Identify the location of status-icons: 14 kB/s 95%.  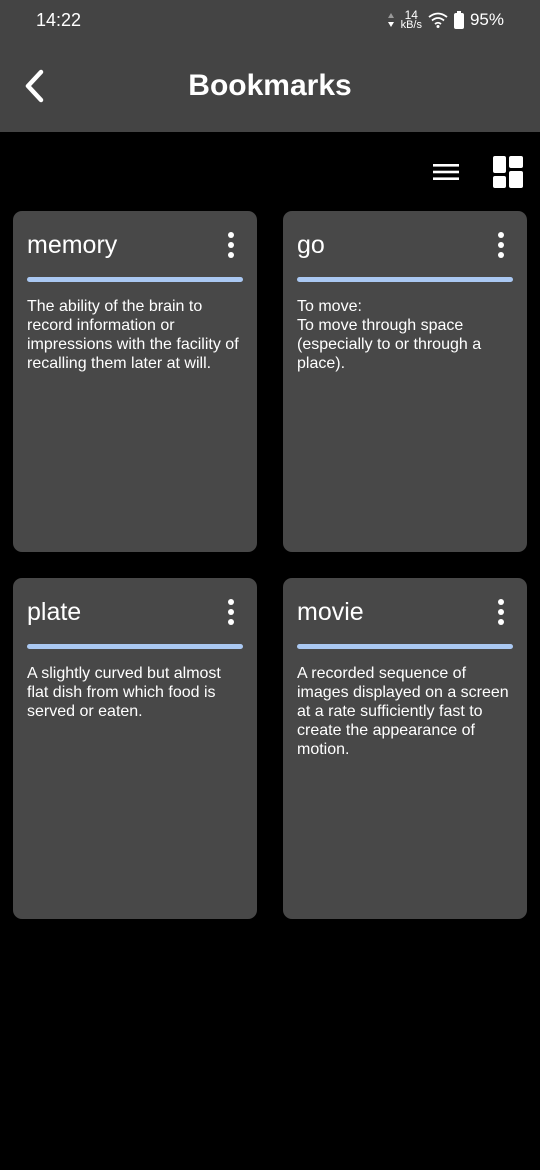
(445, 20).